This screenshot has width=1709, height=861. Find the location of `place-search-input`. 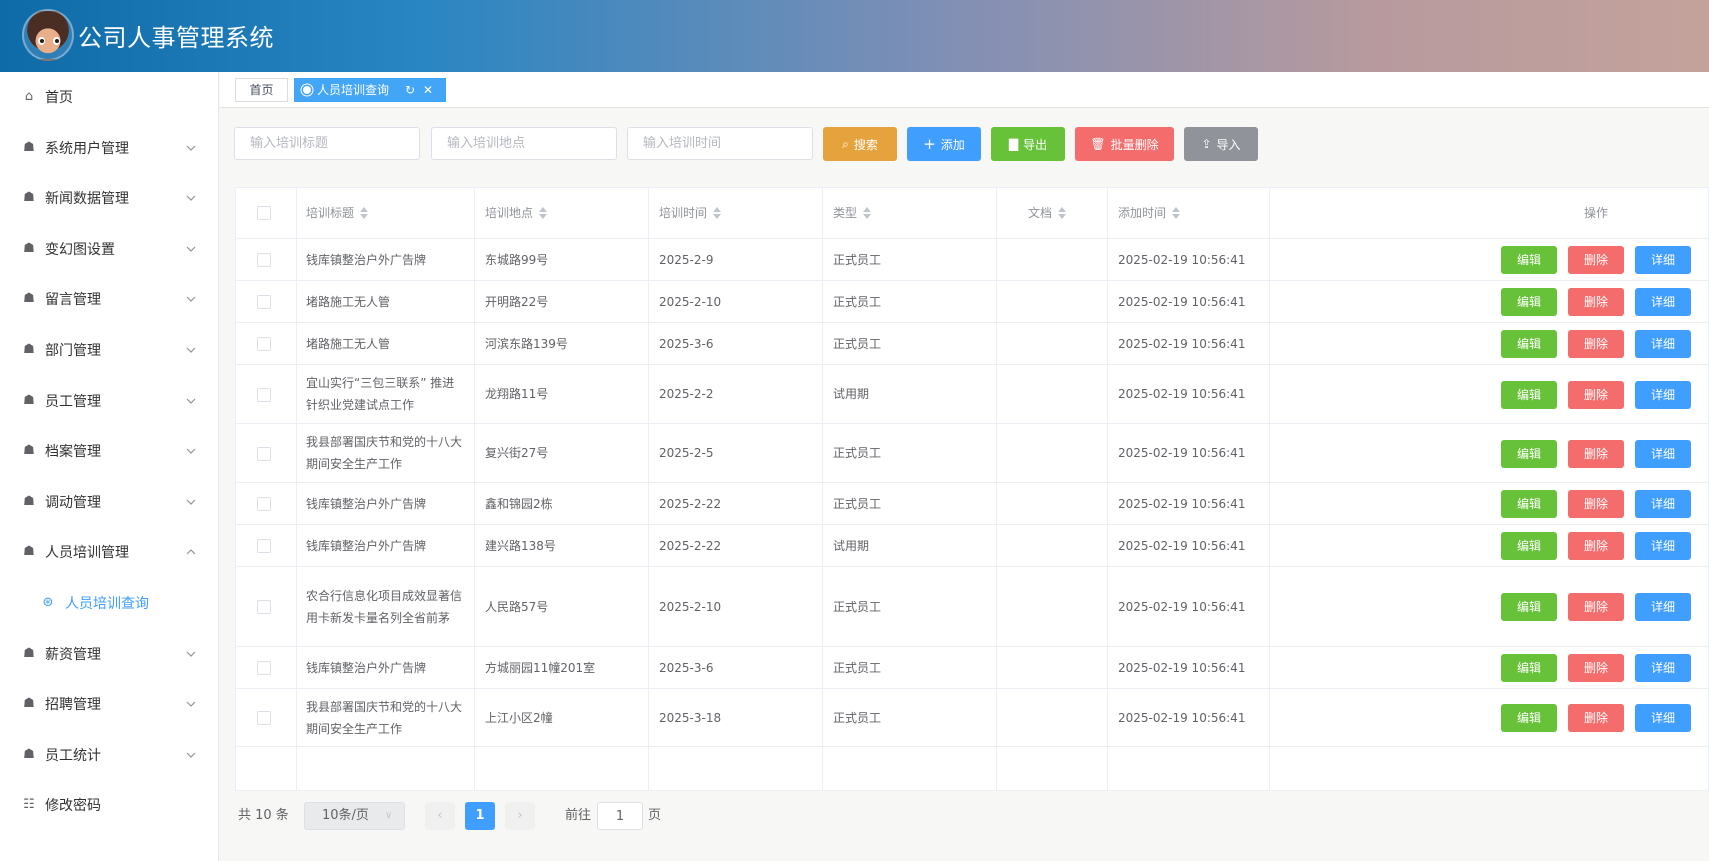

place-search-input is located at coordinates (524, 143).